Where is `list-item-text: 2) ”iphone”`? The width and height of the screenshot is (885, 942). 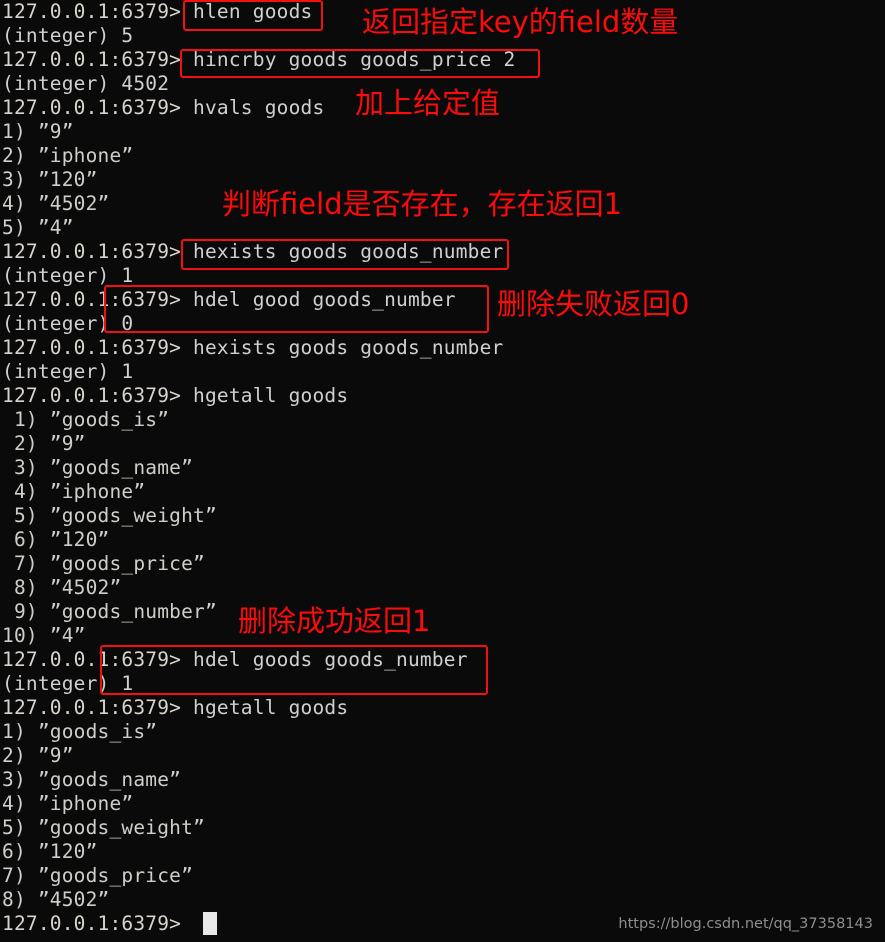
list-item-text: 2) ”iphone” is located at coordinates (68, 155).